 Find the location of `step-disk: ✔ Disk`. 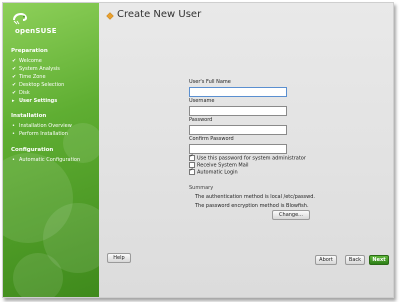

step-disk: ✔ Disk is located at coordinates (21, 93).